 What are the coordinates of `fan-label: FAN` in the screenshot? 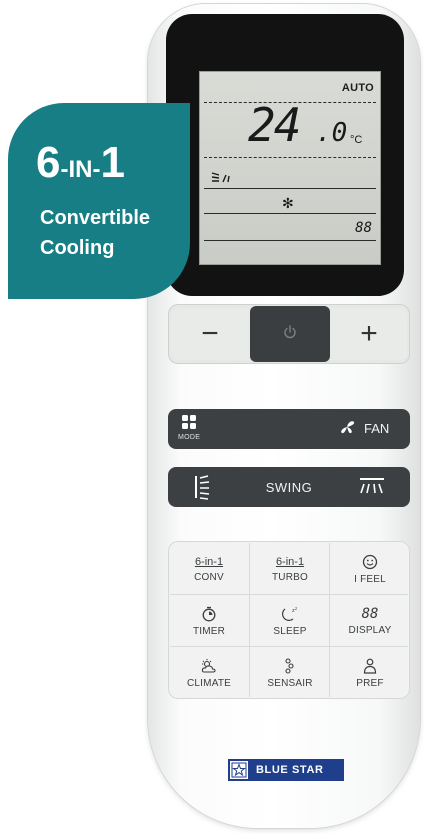 It's located at (377, 428).